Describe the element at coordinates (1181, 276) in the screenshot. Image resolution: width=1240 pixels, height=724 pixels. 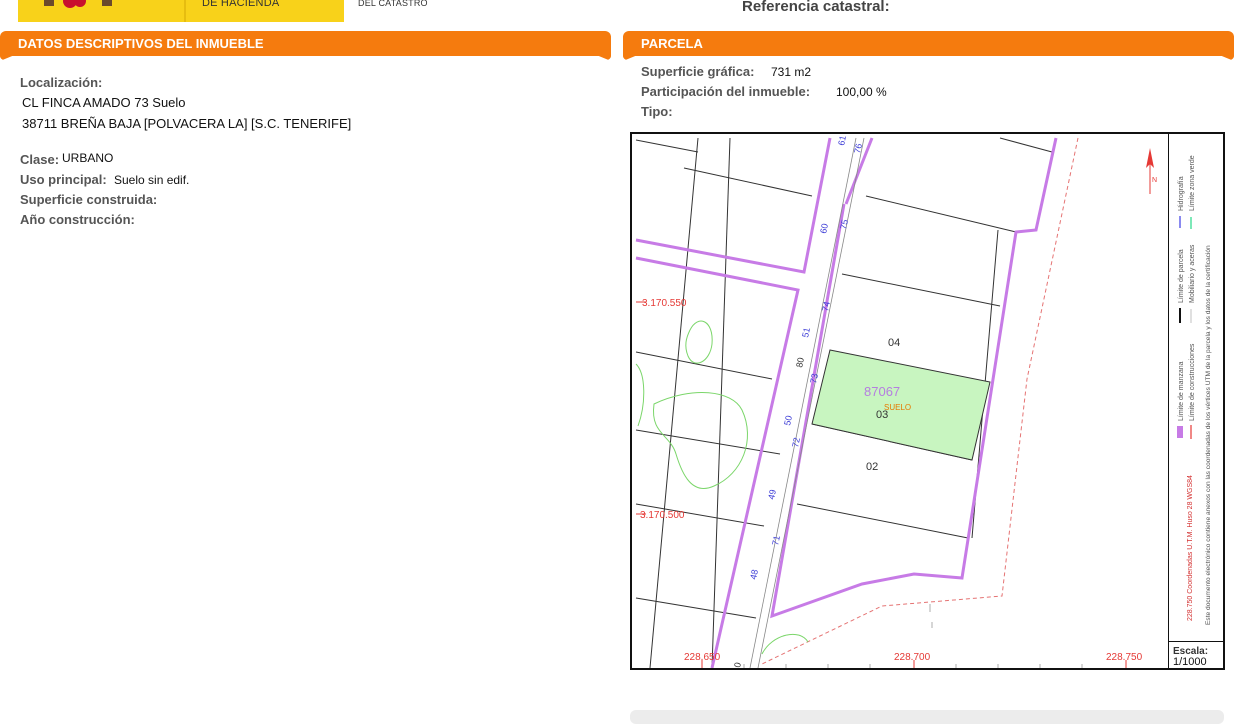
I see `legend-item: Límite de parcela` at that location.